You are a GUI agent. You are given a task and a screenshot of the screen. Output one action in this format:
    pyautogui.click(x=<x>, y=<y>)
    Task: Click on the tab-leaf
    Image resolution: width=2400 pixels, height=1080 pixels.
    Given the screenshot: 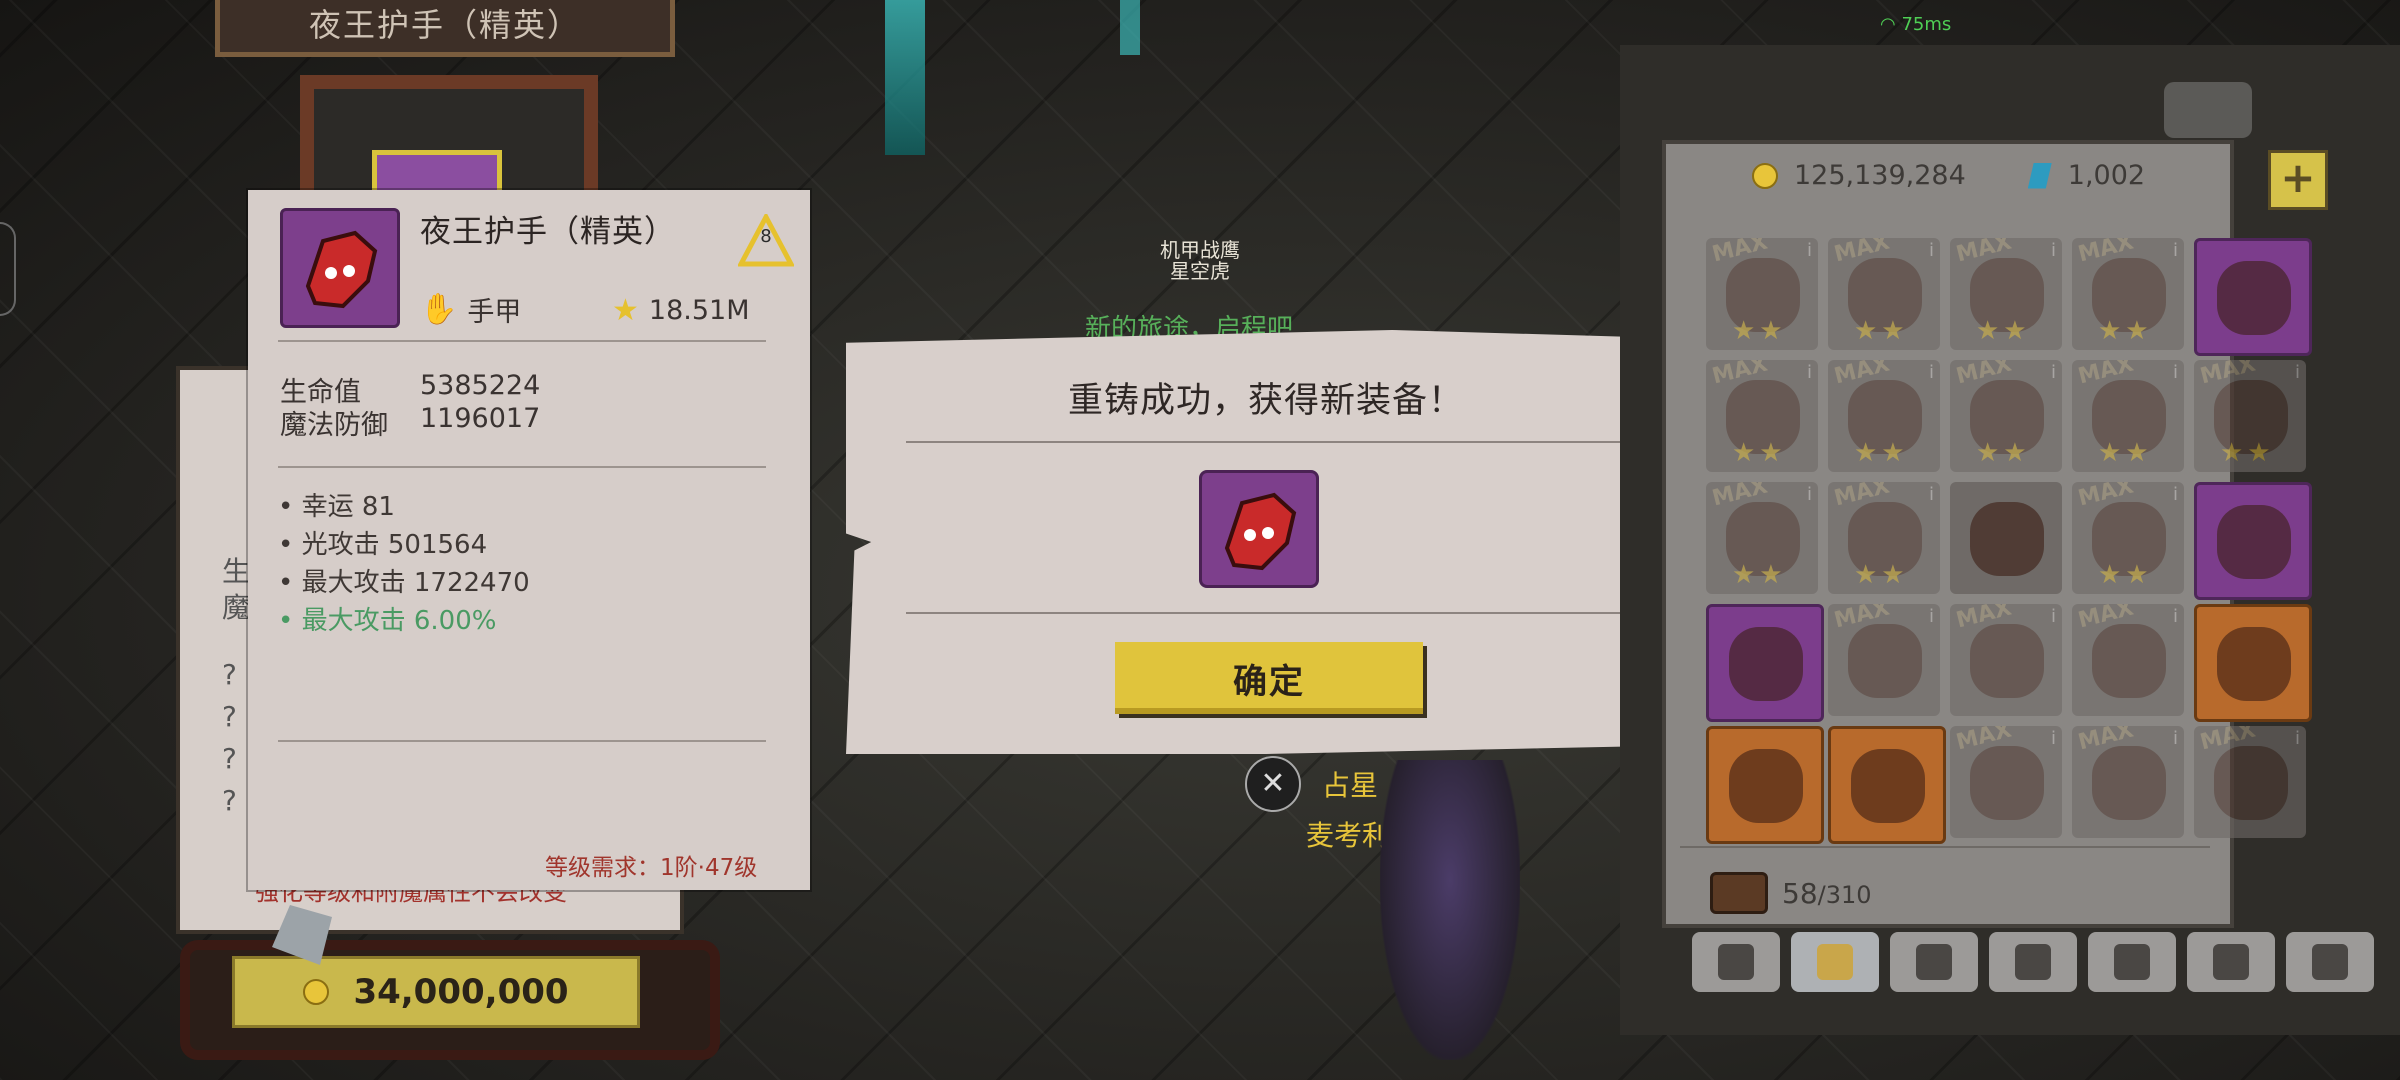 What is the action you would take?
    pyautogui.click(x=2033, y=962)
    